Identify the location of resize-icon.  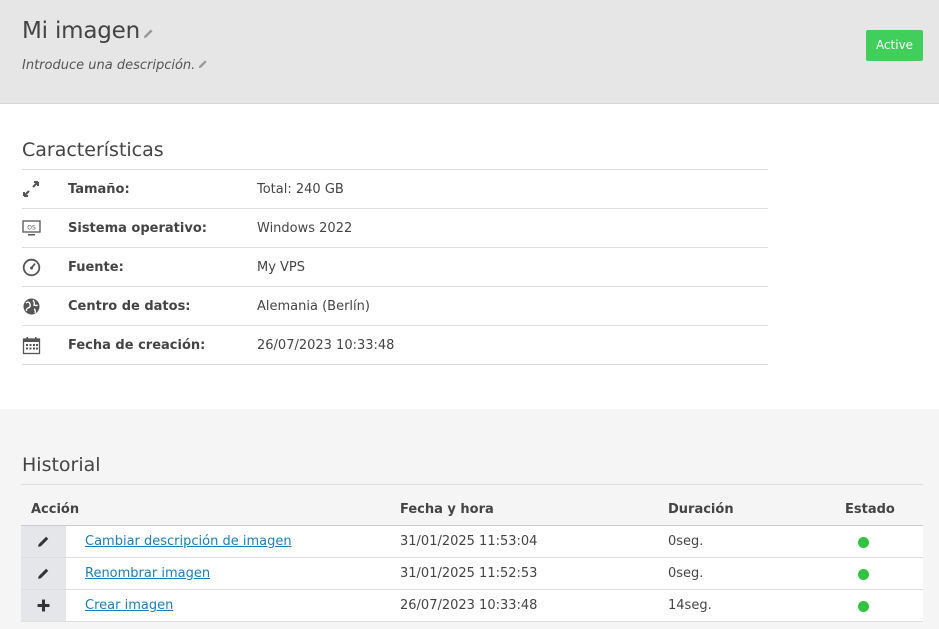
(32, 190).